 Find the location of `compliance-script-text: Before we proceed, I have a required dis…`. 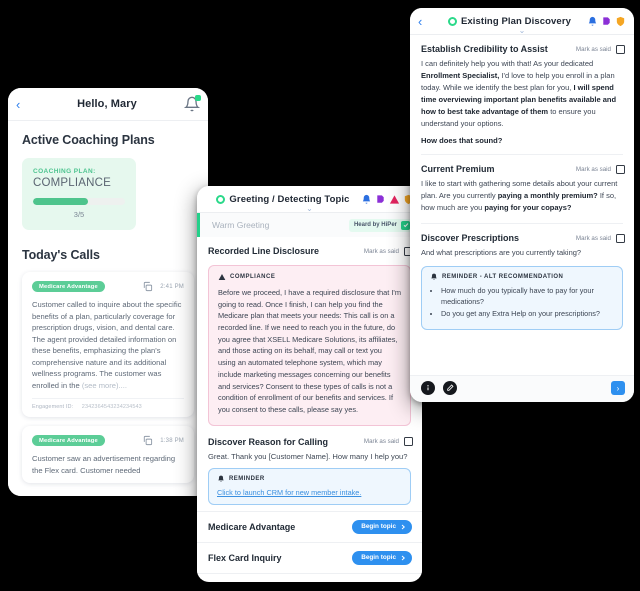

compliance-script-text: Before we proceed, I have a required dis… is located at coordinates (309, 351).